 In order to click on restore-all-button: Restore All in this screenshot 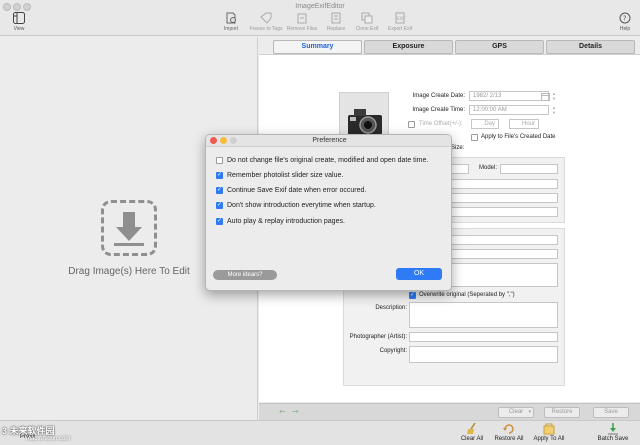, I will do `click(509, 432)`.